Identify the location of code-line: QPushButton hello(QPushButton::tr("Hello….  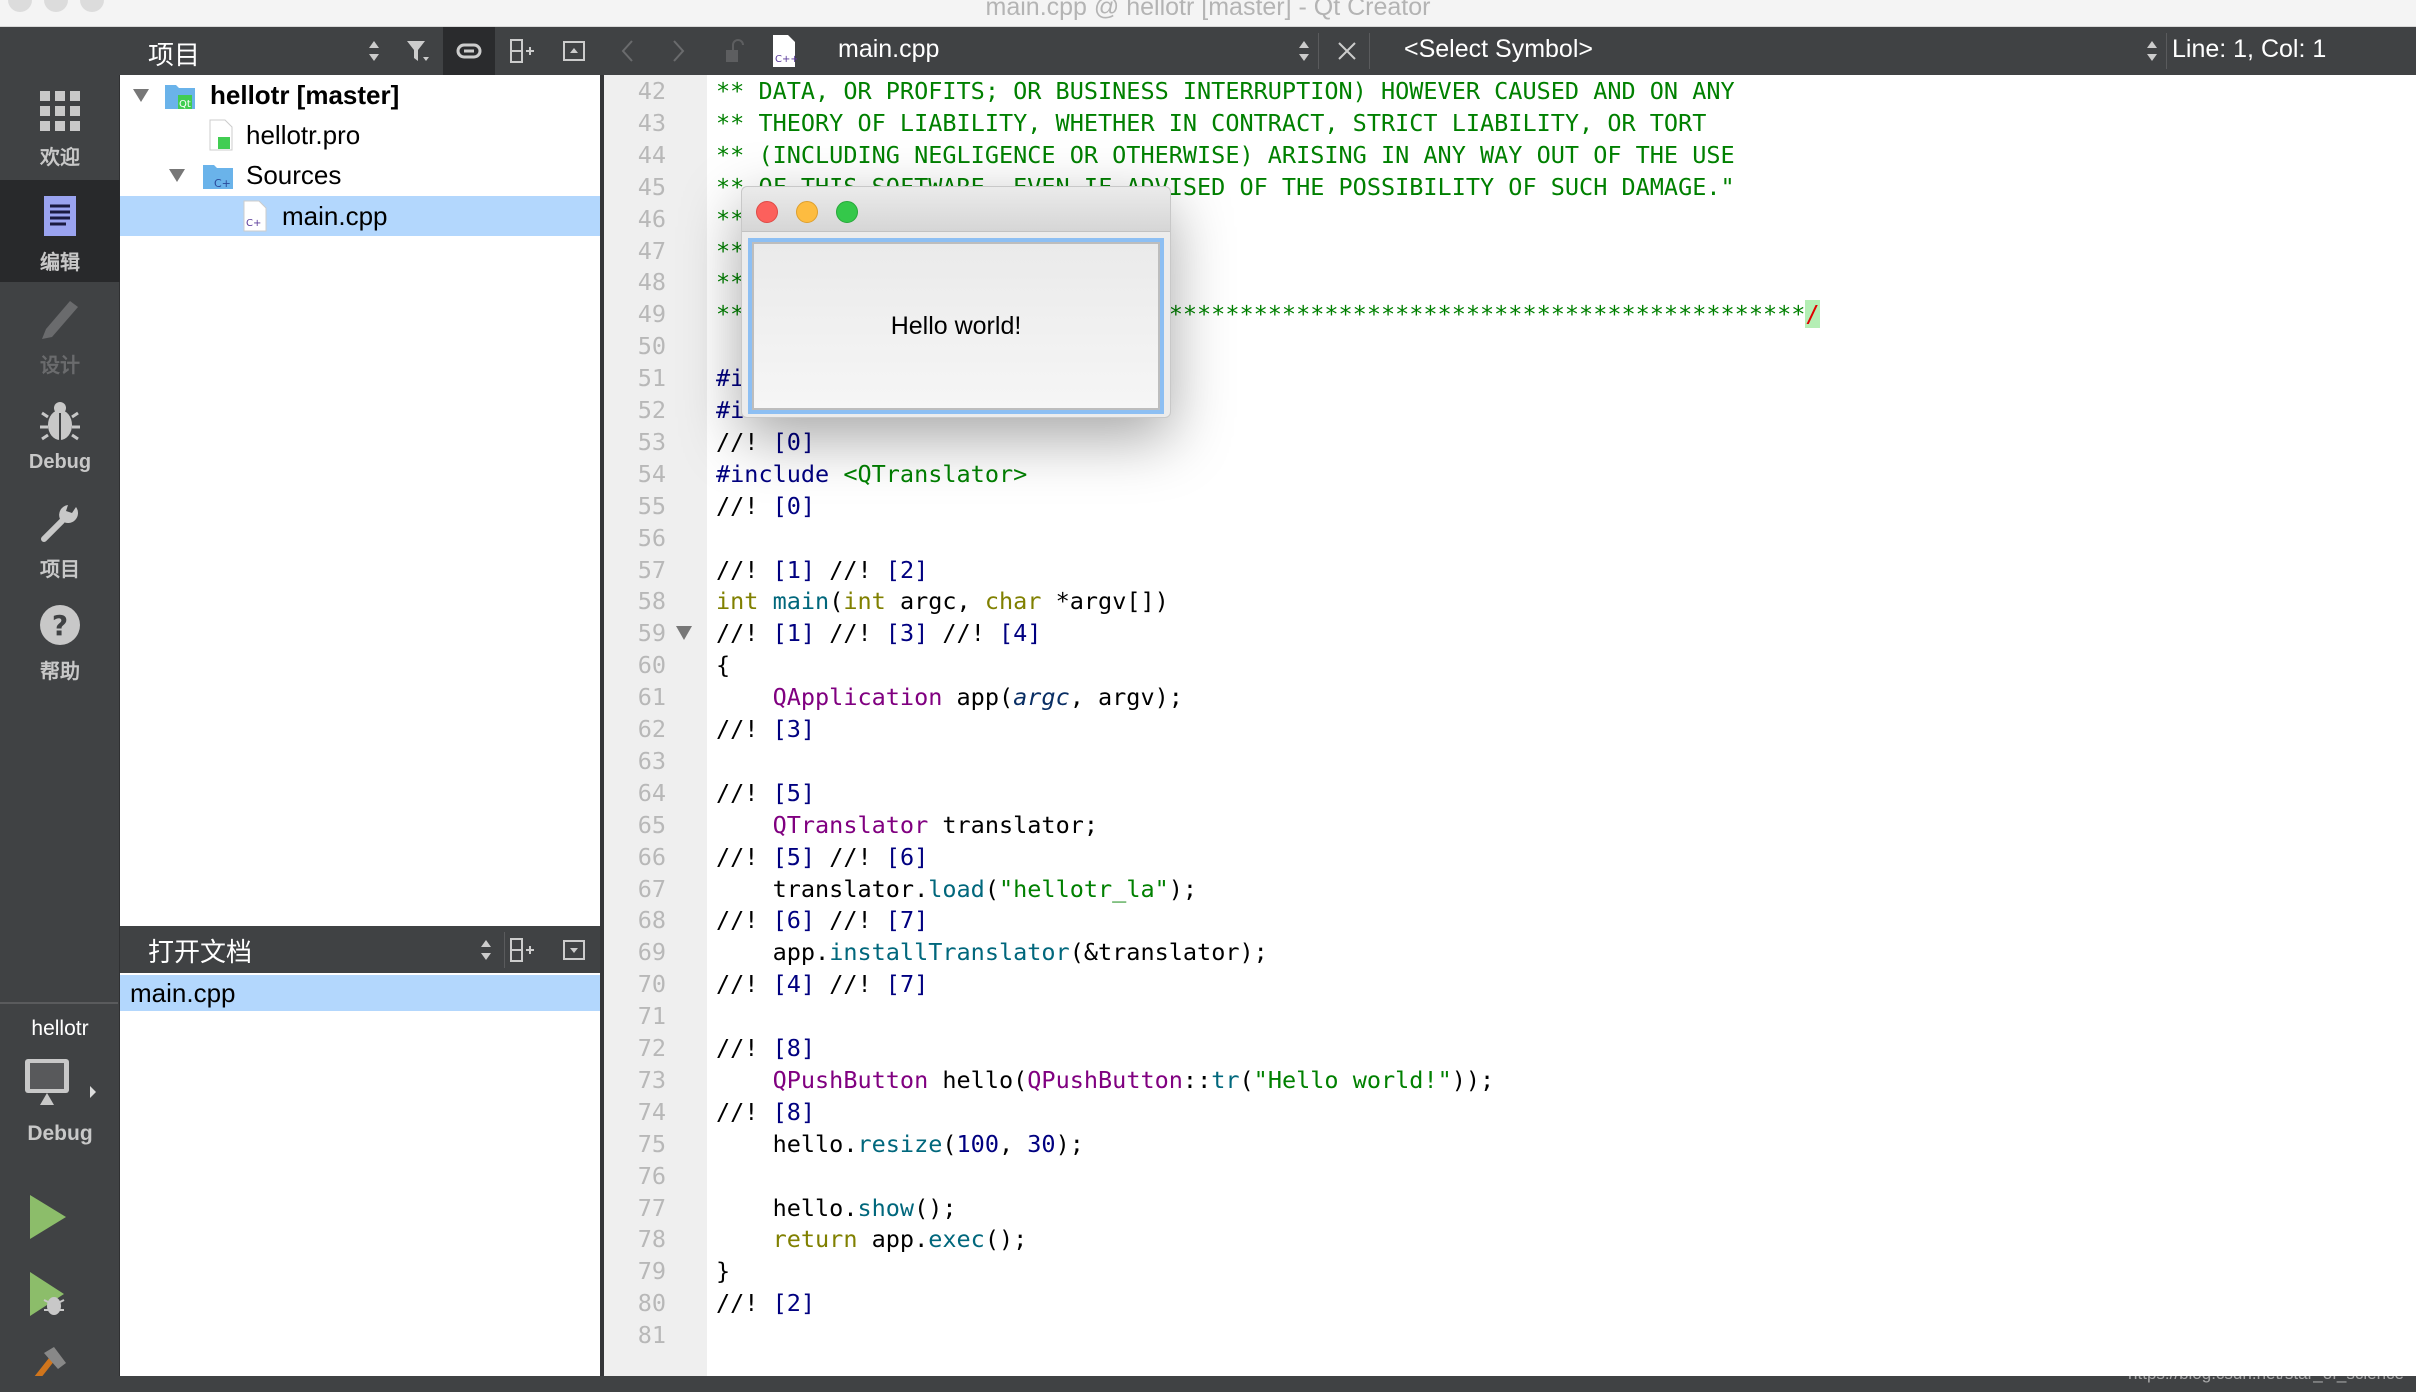
(1105, 1080).